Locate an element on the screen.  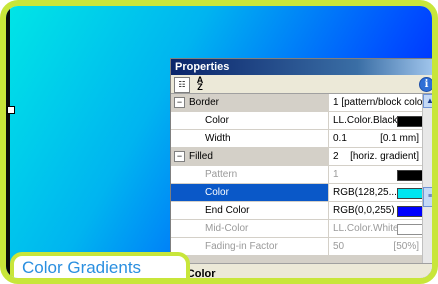
property-row-fading-factor: Fading-in Factor 50 [50%] is located at coordinates (297, 247).